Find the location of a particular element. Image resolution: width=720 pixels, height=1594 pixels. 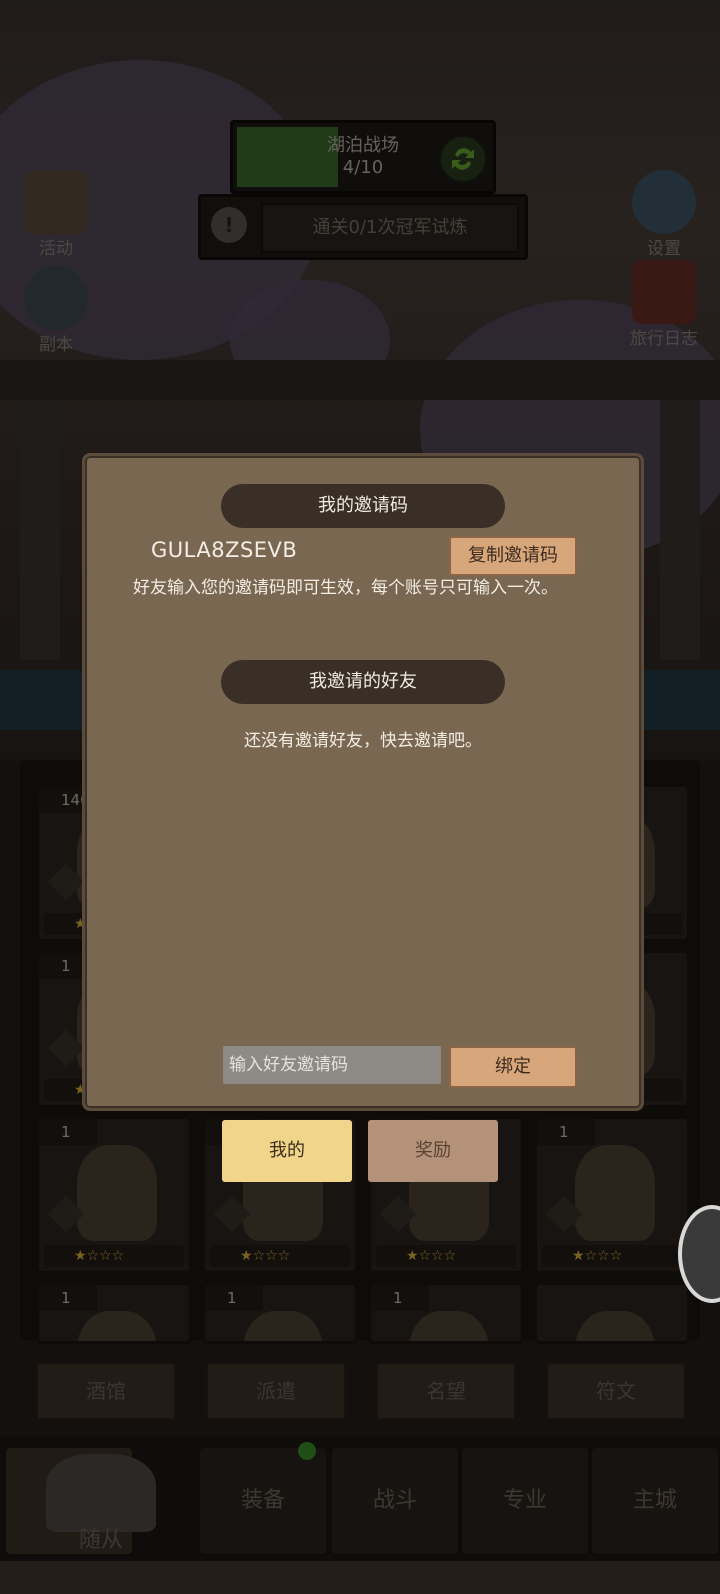

invited-friends-title: 我邀请的好友 is located at coordinates (363, 682).